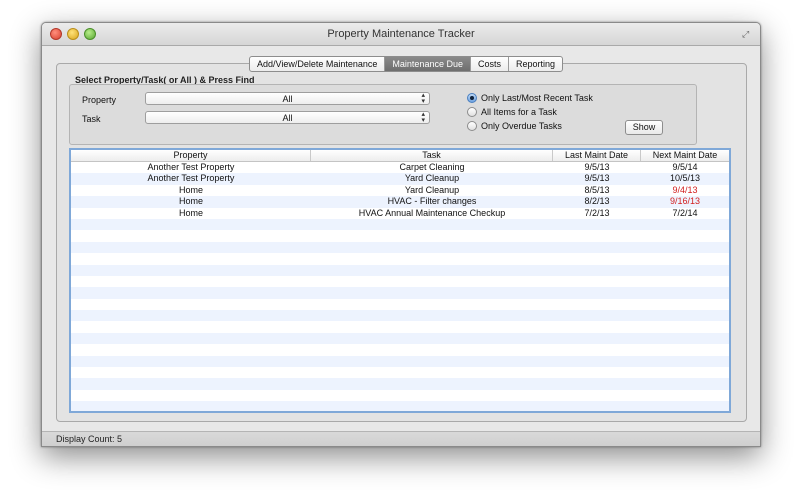  What do you see at coordinates (535, 64) in the screenshot?
I see `tab-reporting: Reporting` at bounding box center [535, 64].